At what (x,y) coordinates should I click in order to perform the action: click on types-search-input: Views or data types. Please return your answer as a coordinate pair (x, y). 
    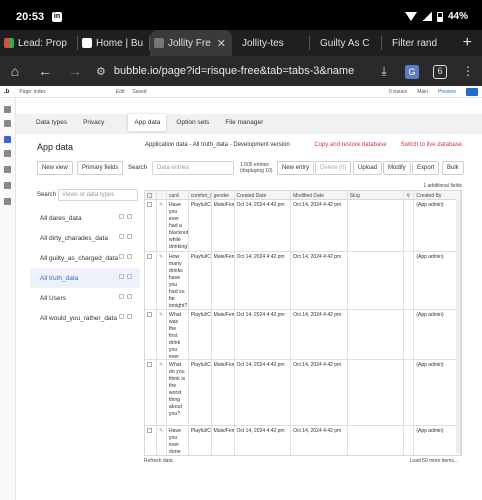
    Looking at the image, I should click on (98, 195).